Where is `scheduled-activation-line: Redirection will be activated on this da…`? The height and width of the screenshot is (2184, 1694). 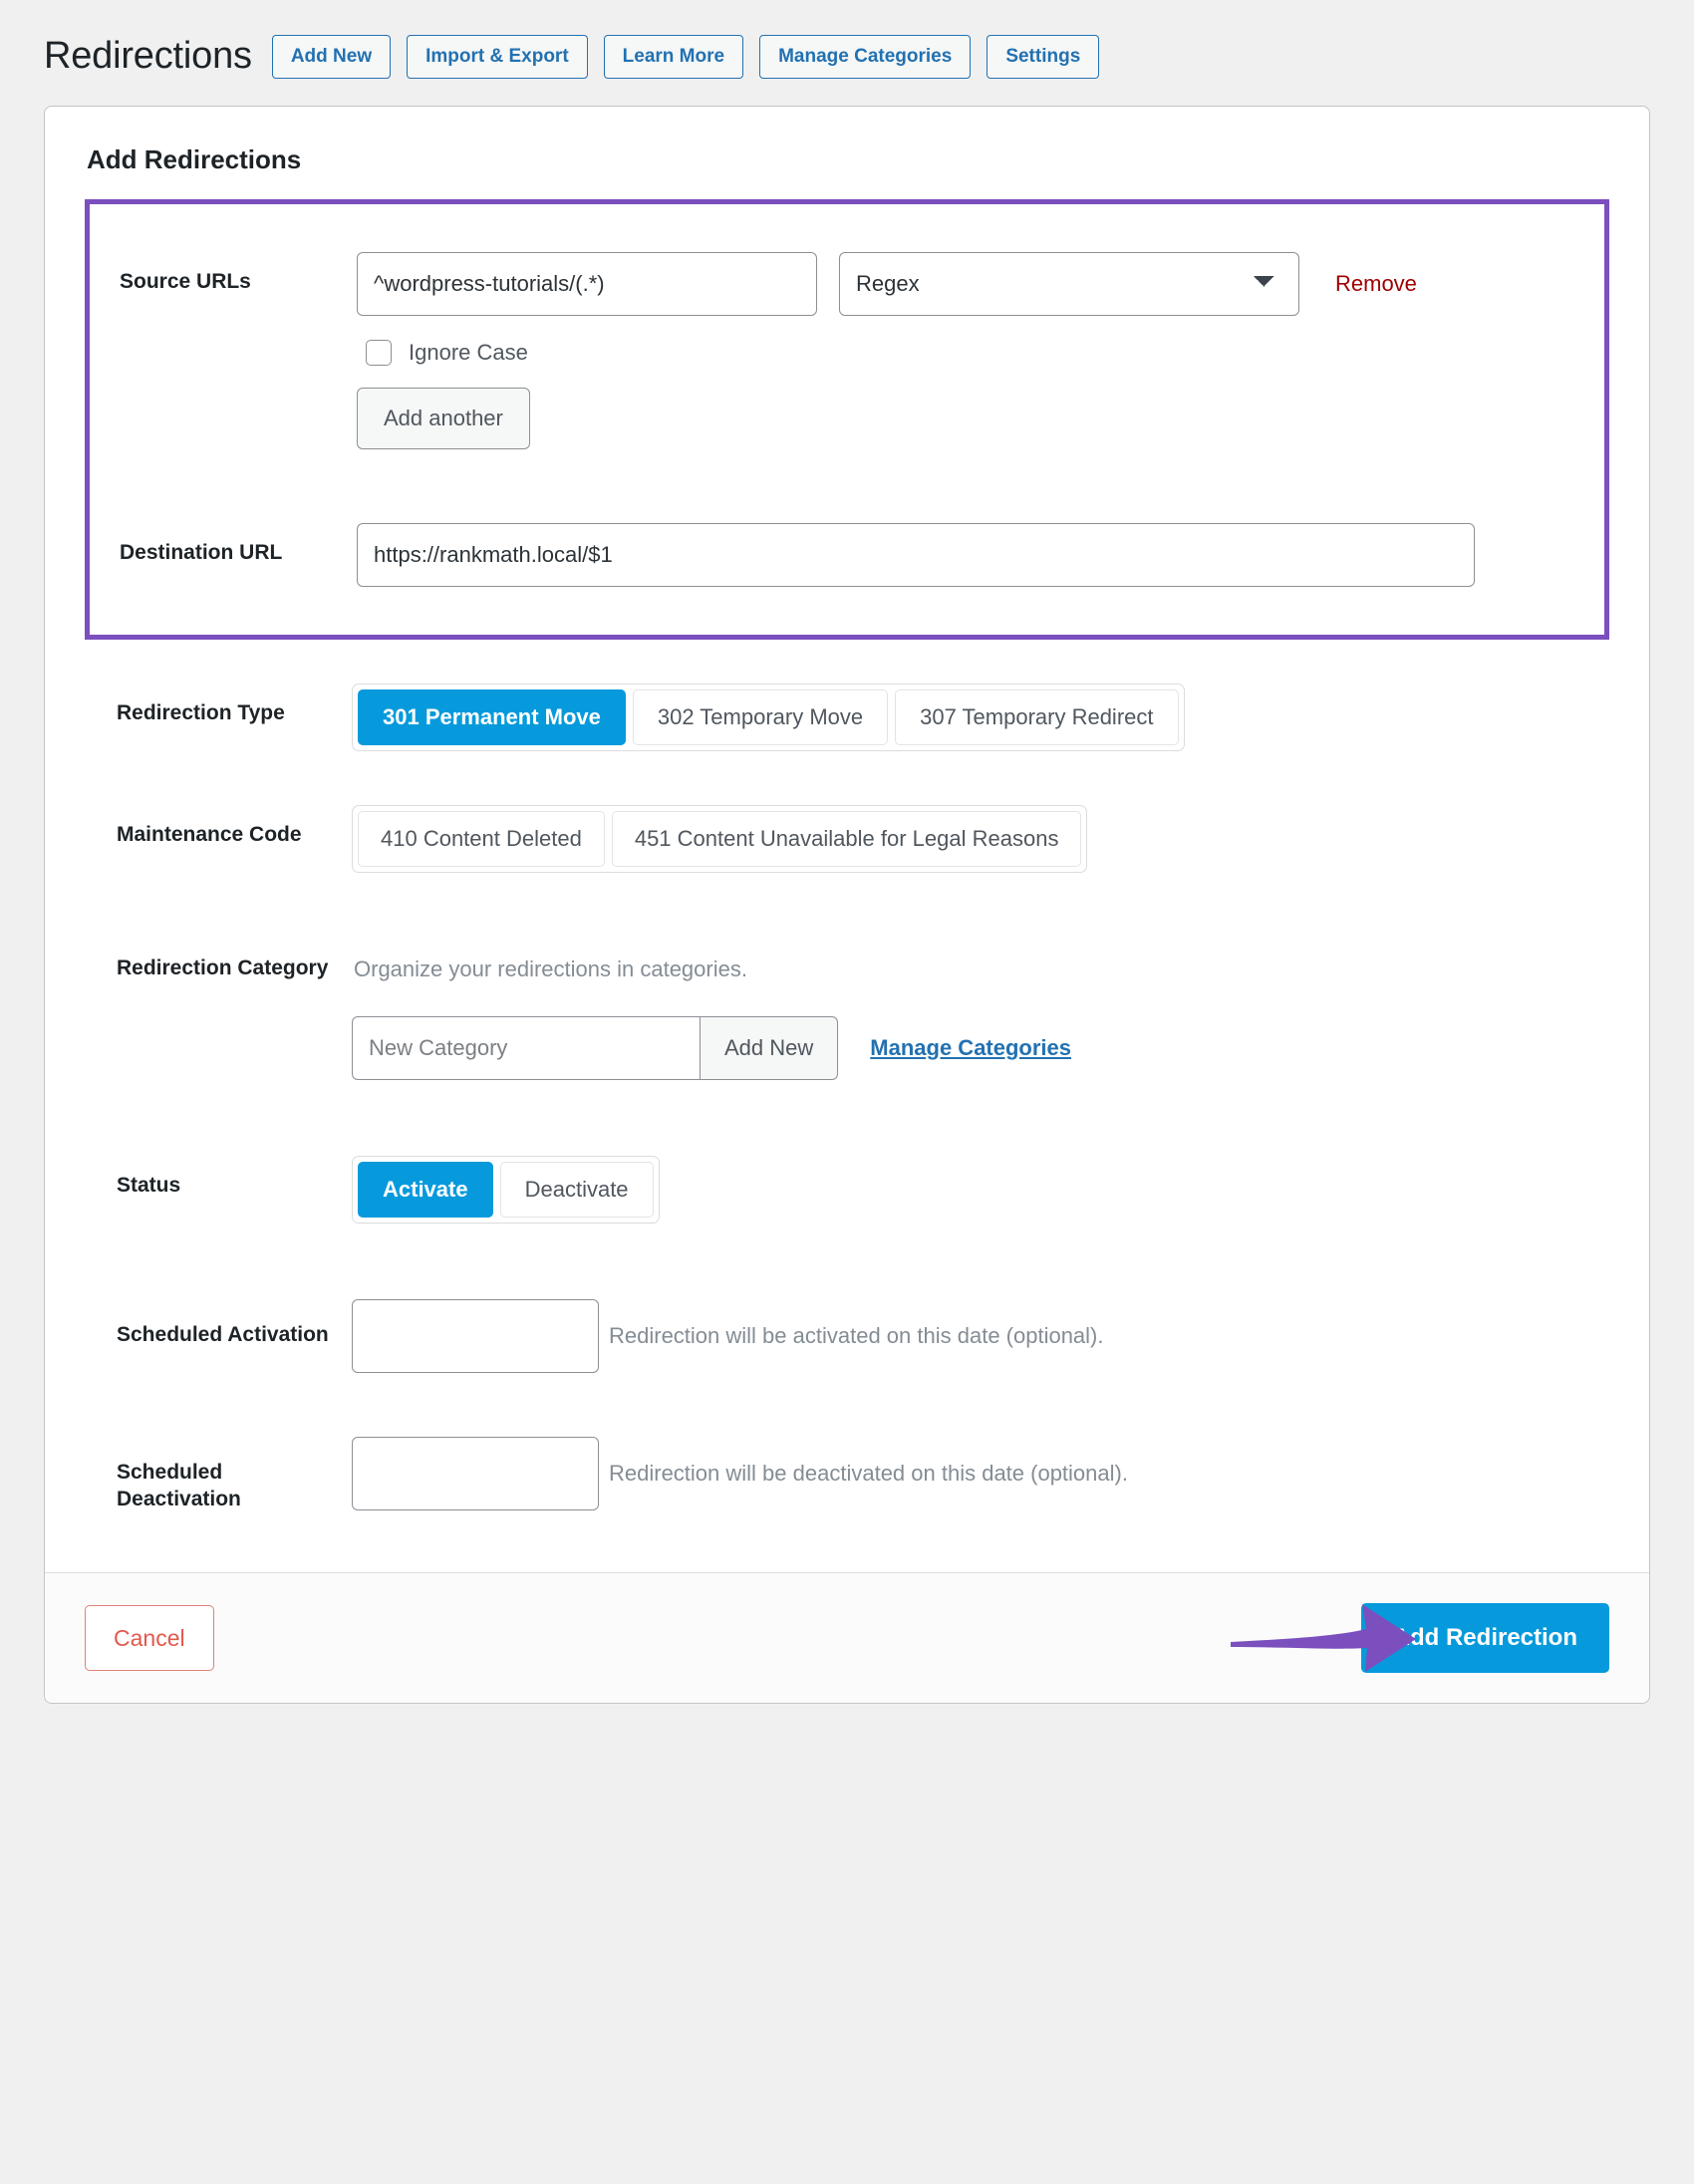
scheduled-activation-line: Redirection will be activated on this da… is located at coordinates (981, 1335).